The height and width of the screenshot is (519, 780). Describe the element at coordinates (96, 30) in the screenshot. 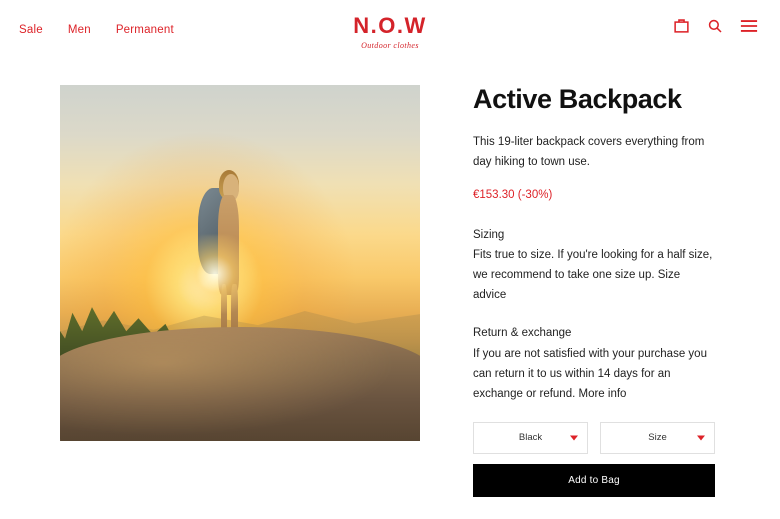

I see `primary-navigation: Sale Men Permanent` at that location.